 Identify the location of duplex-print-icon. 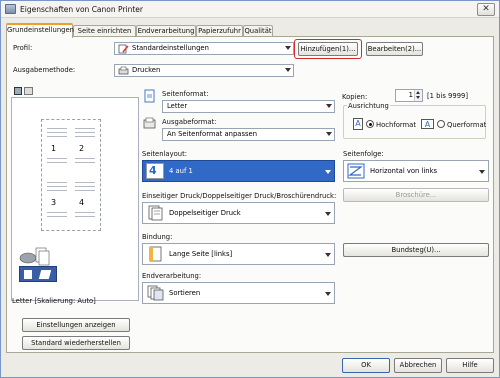
(155, 213).